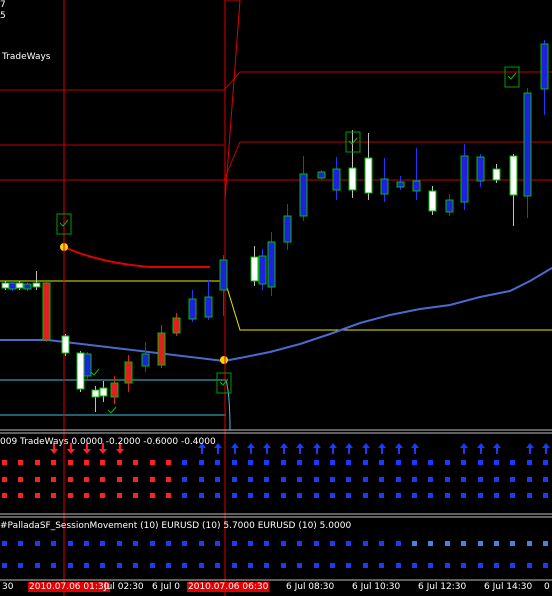 Image resolution: width=552 pixels, height=596 pixels. Describe the element at coordinates (3, 5) in the screenshot. I see `corner-label-1: 7` at that location.